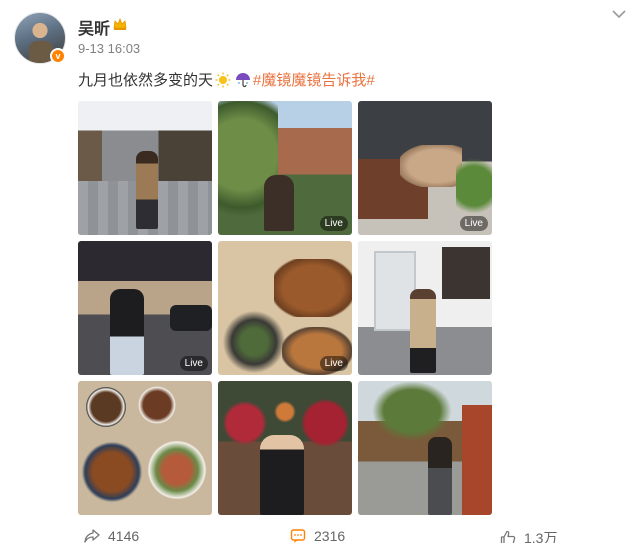 The image size is (640, 543). Describe the element at coordinates (541, 536) in the screenshot. I see `like-count: 1.3万` at that location.